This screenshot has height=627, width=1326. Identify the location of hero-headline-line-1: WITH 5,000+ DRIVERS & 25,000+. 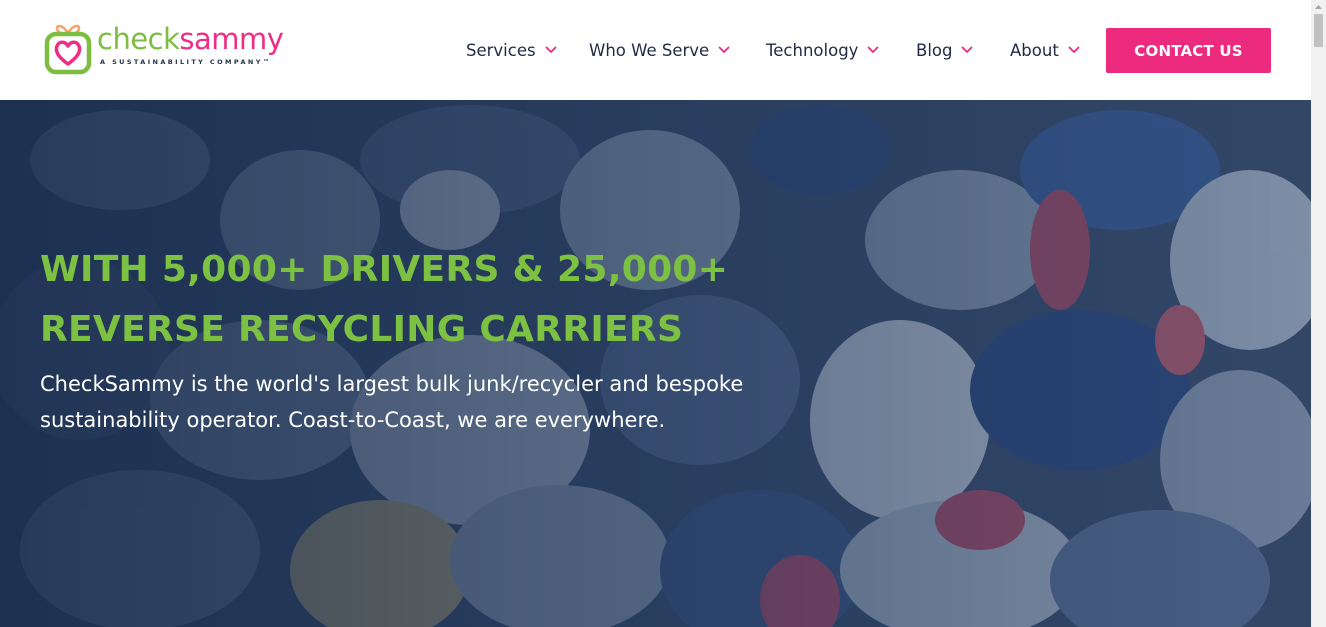
(384, 269).